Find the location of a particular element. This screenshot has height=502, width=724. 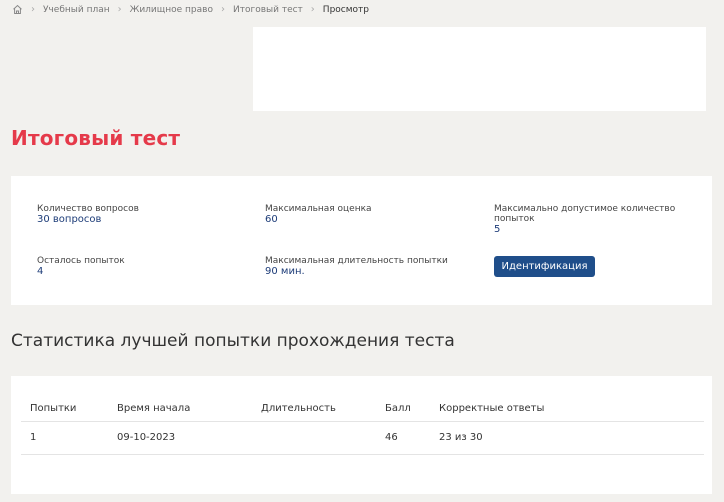

identification-button: Идентификация is located at coordinates (544, 266).